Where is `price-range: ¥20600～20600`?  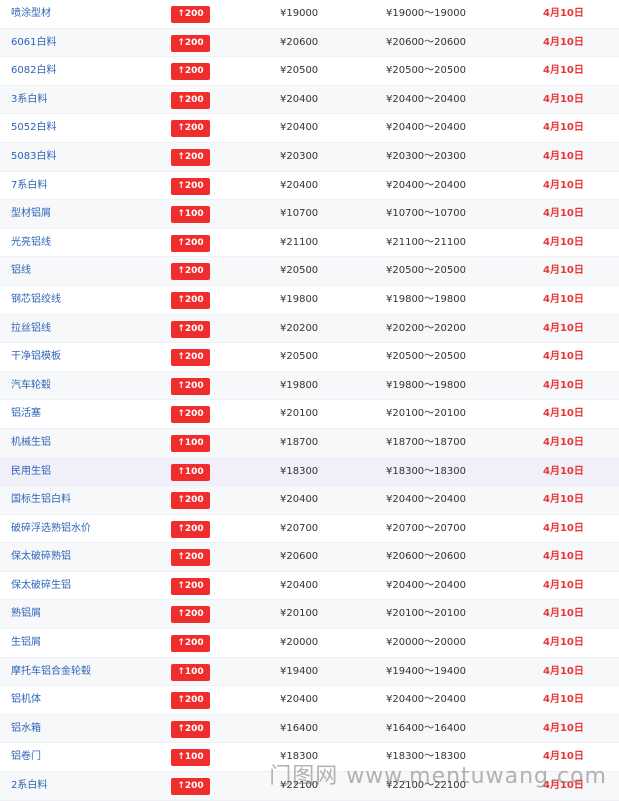 price-range: ¥20600～20600 is located at coordinates (426, 42).